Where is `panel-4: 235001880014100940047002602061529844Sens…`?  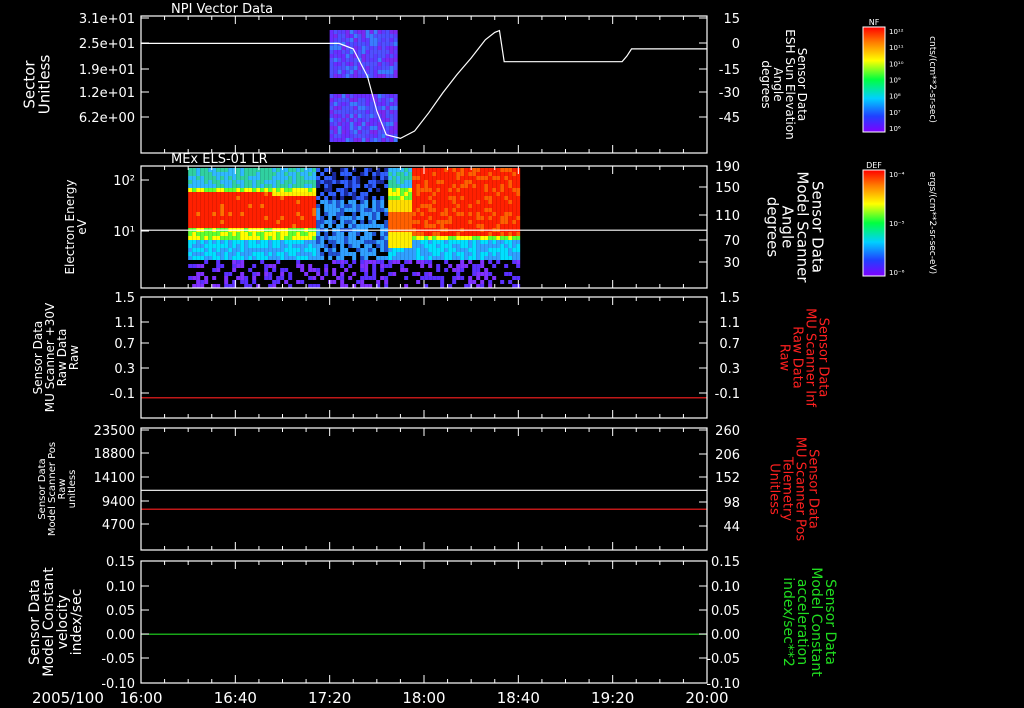
panel-4: 235001880014100940047002602061529844Sens… is located at coordinates (429, 487).